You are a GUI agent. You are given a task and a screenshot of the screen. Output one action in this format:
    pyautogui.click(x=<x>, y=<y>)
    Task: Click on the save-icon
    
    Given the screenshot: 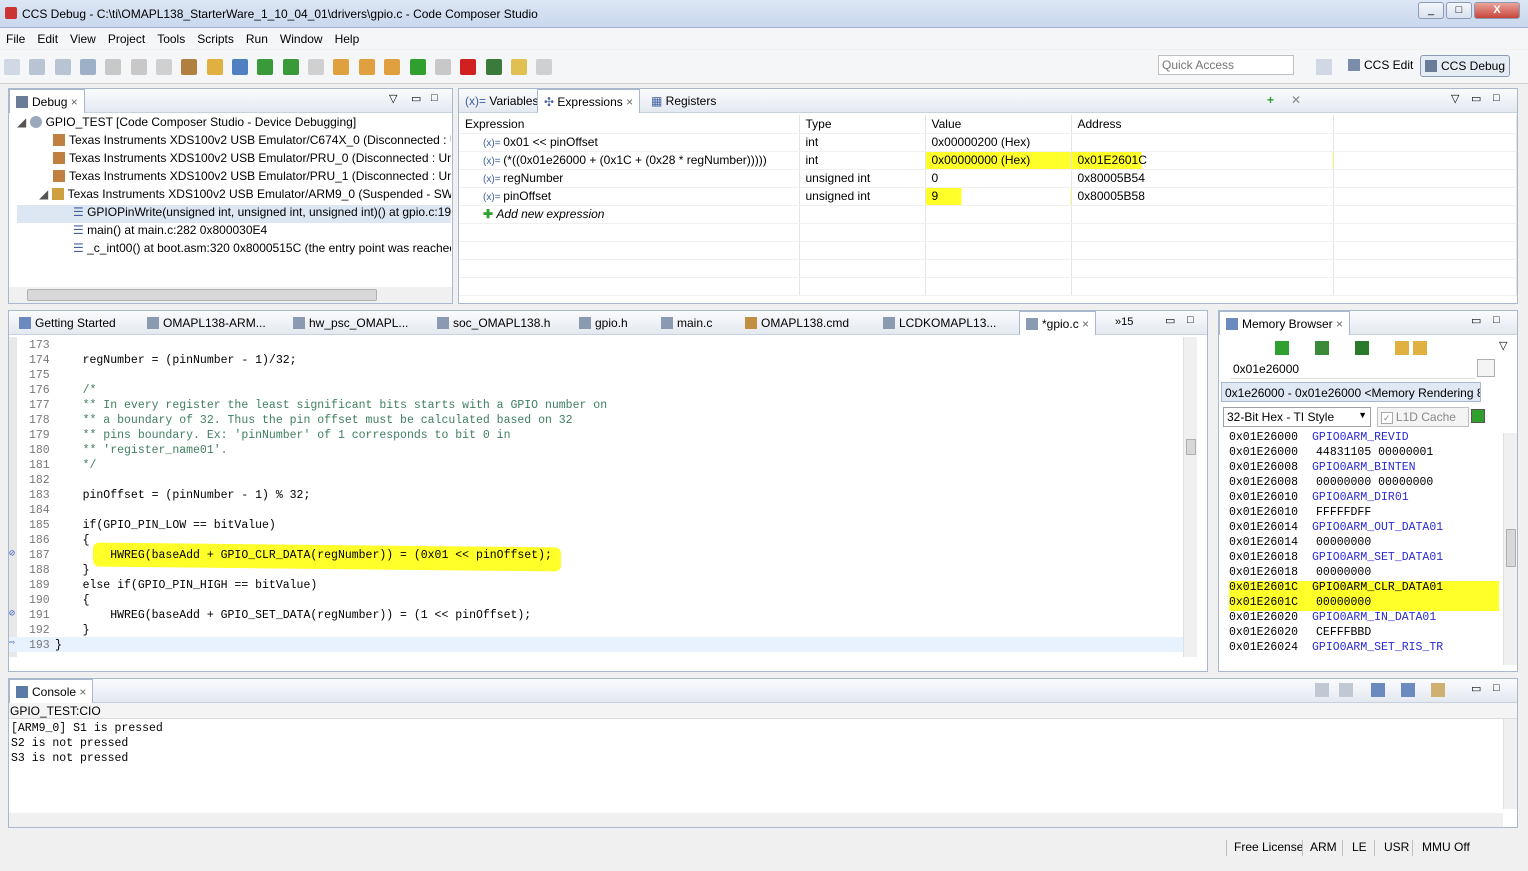 What is the action you would take?
    pyautogui.click(x=37, y=67)
    